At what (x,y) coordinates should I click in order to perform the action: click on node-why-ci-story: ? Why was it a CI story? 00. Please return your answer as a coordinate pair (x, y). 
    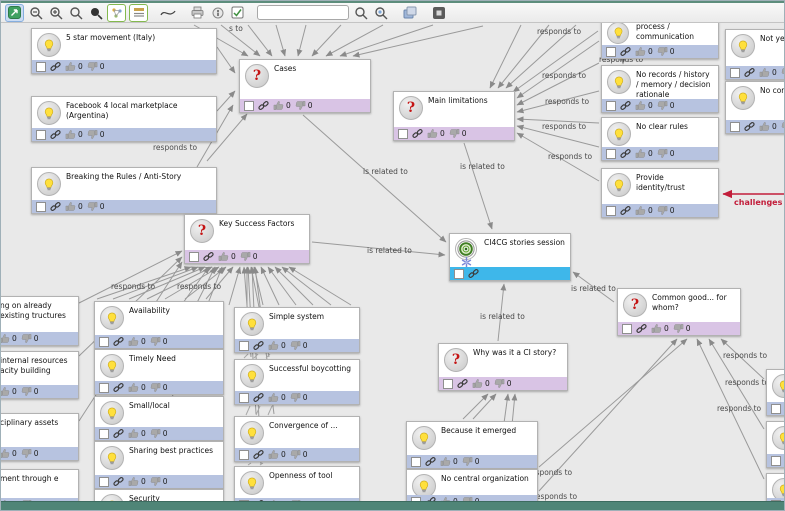
    Looking at the image, I should click on (503, 367).